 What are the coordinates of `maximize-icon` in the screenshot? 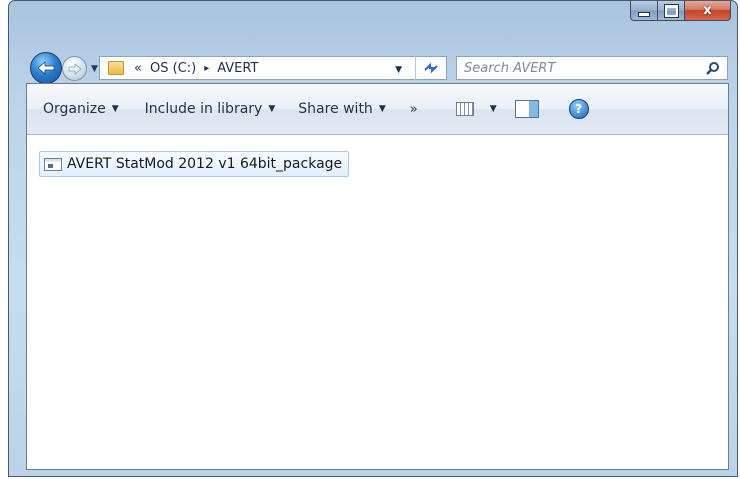 It's located at (671, 10).